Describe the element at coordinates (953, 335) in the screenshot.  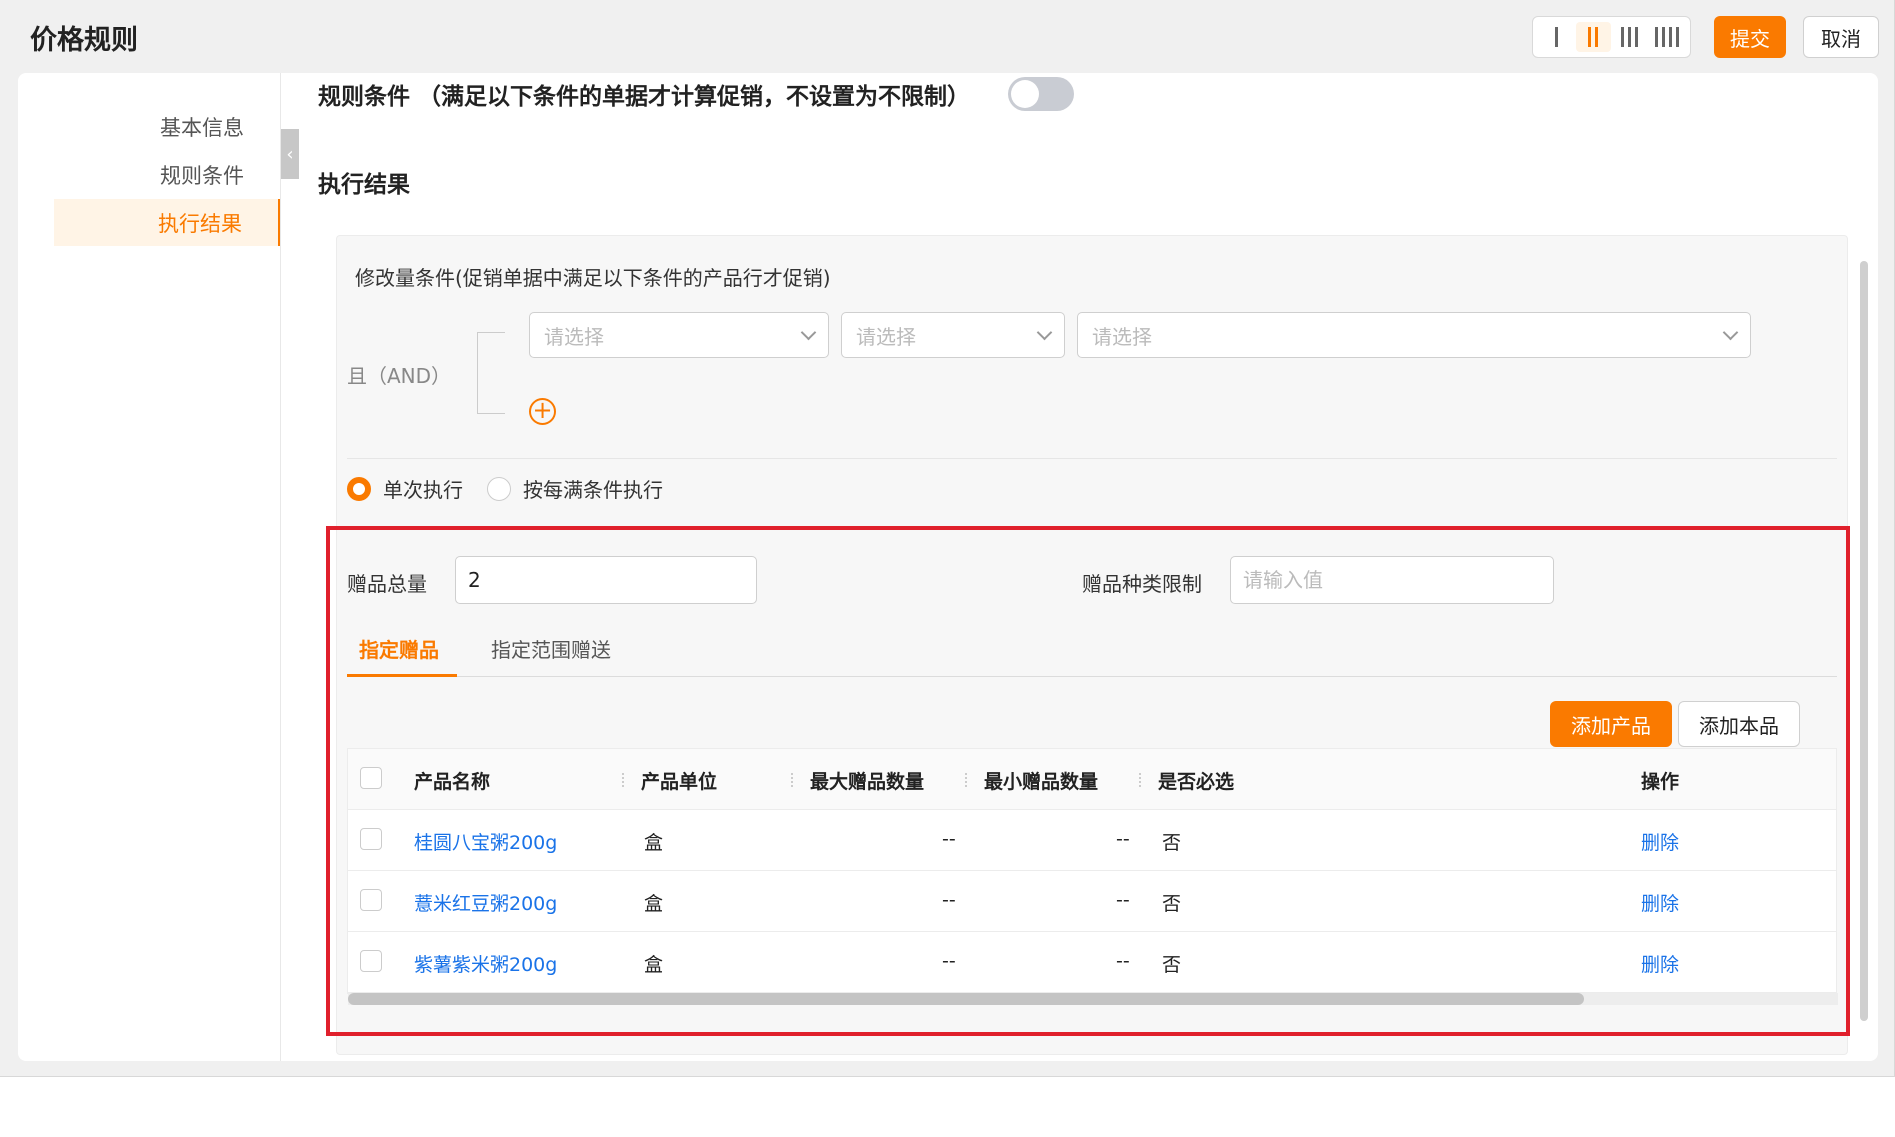
I see `condition-select-2: 请选择` at that location.